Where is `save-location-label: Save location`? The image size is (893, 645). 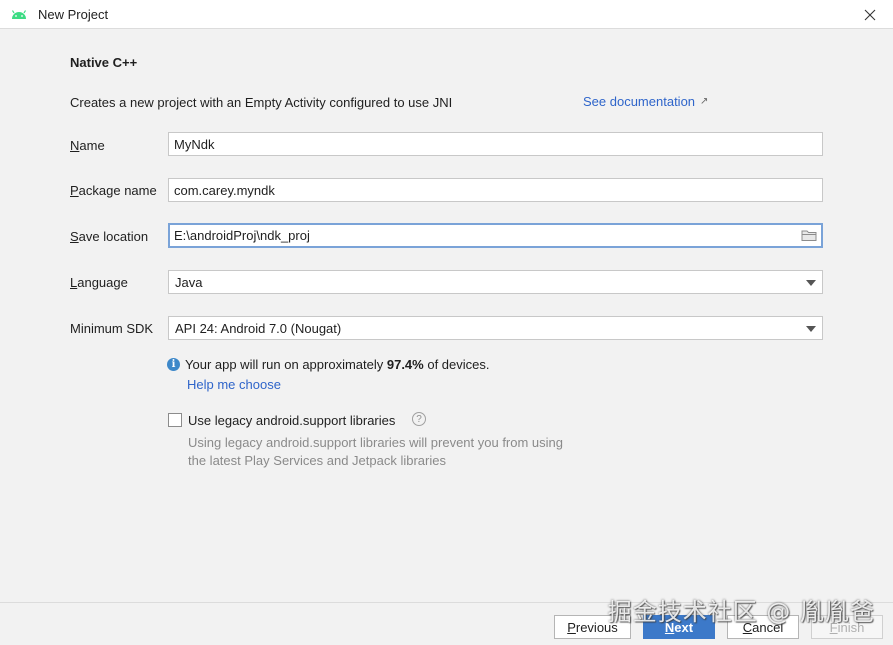 save-location-label: Save location is located at coordinates (109, 236).